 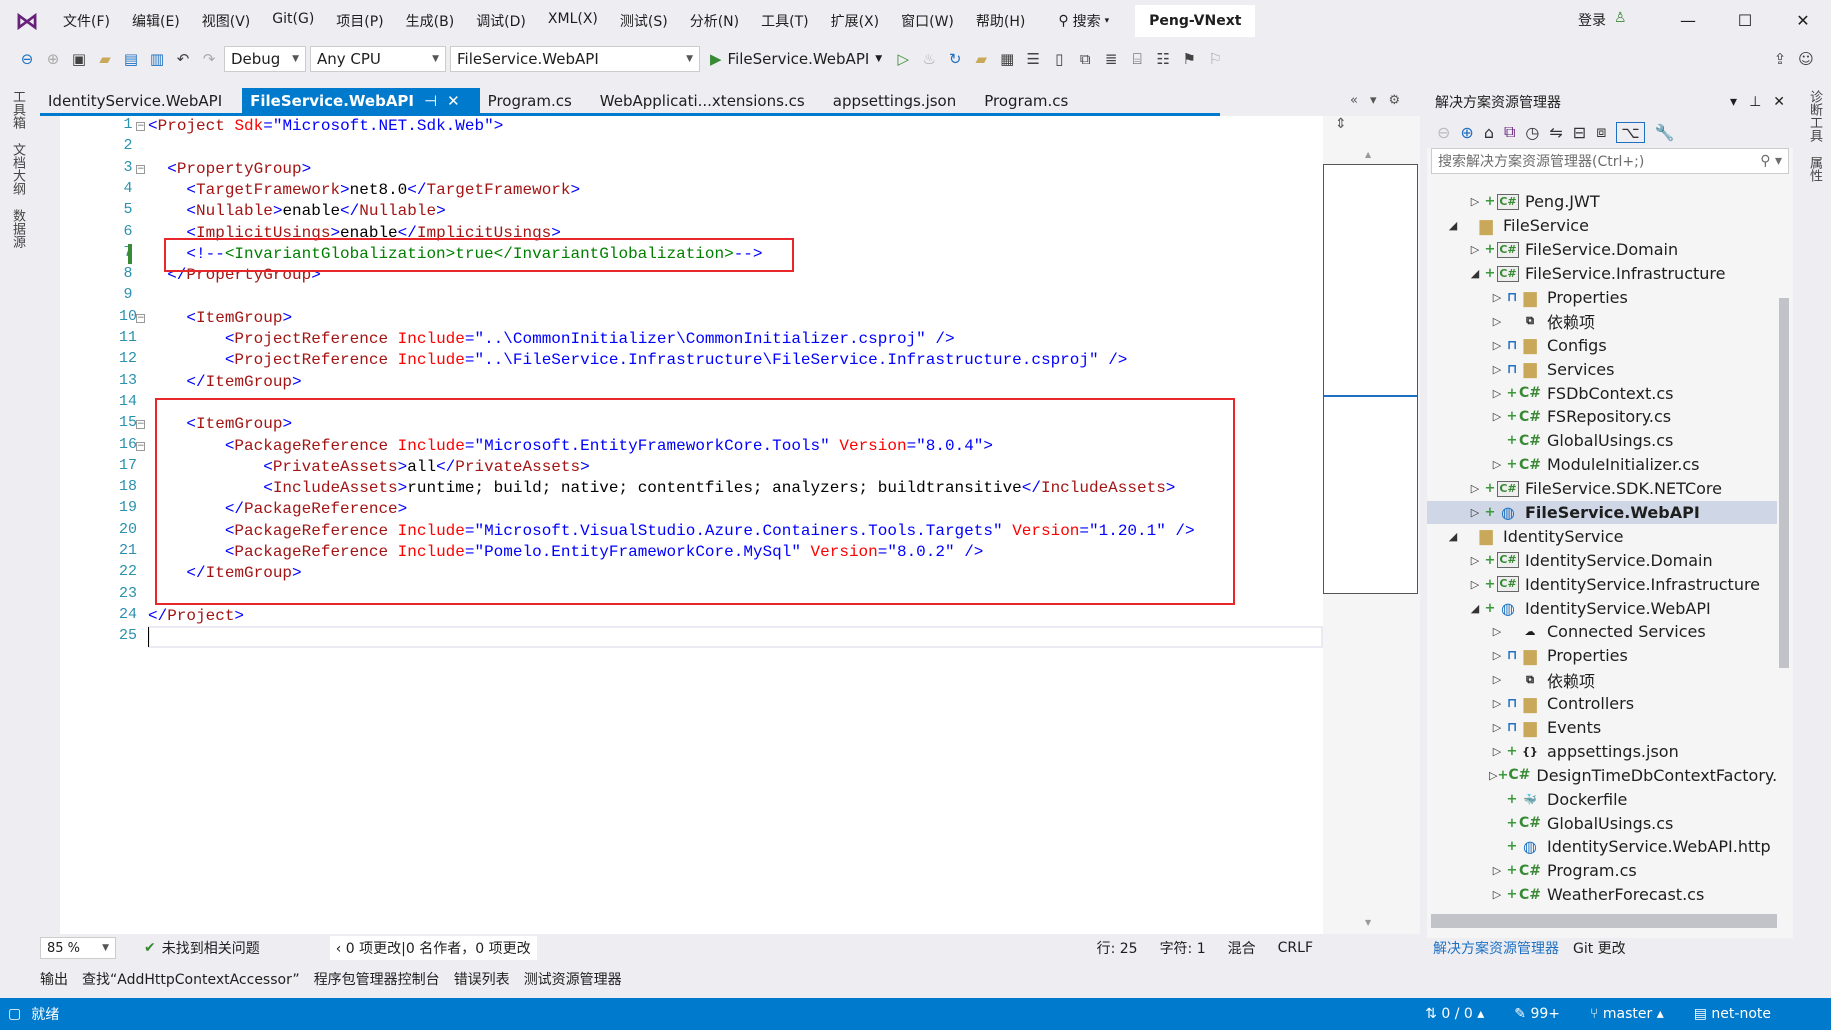 I want to click on code-line: <Project Sdk="Microsoft.NET.Sdk.Web">, so click(x=325, y=126).